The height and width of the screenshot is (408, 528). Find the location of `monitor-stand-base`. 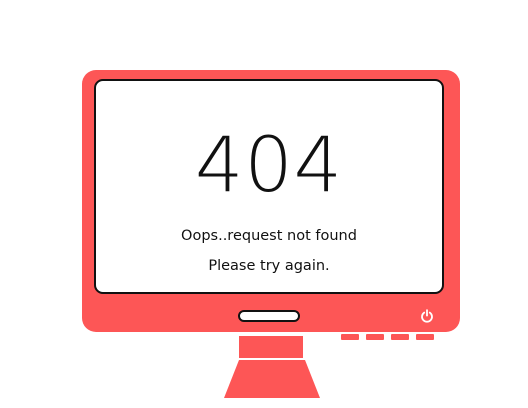

monitor-stand-base is located at coordinates (272, 379).